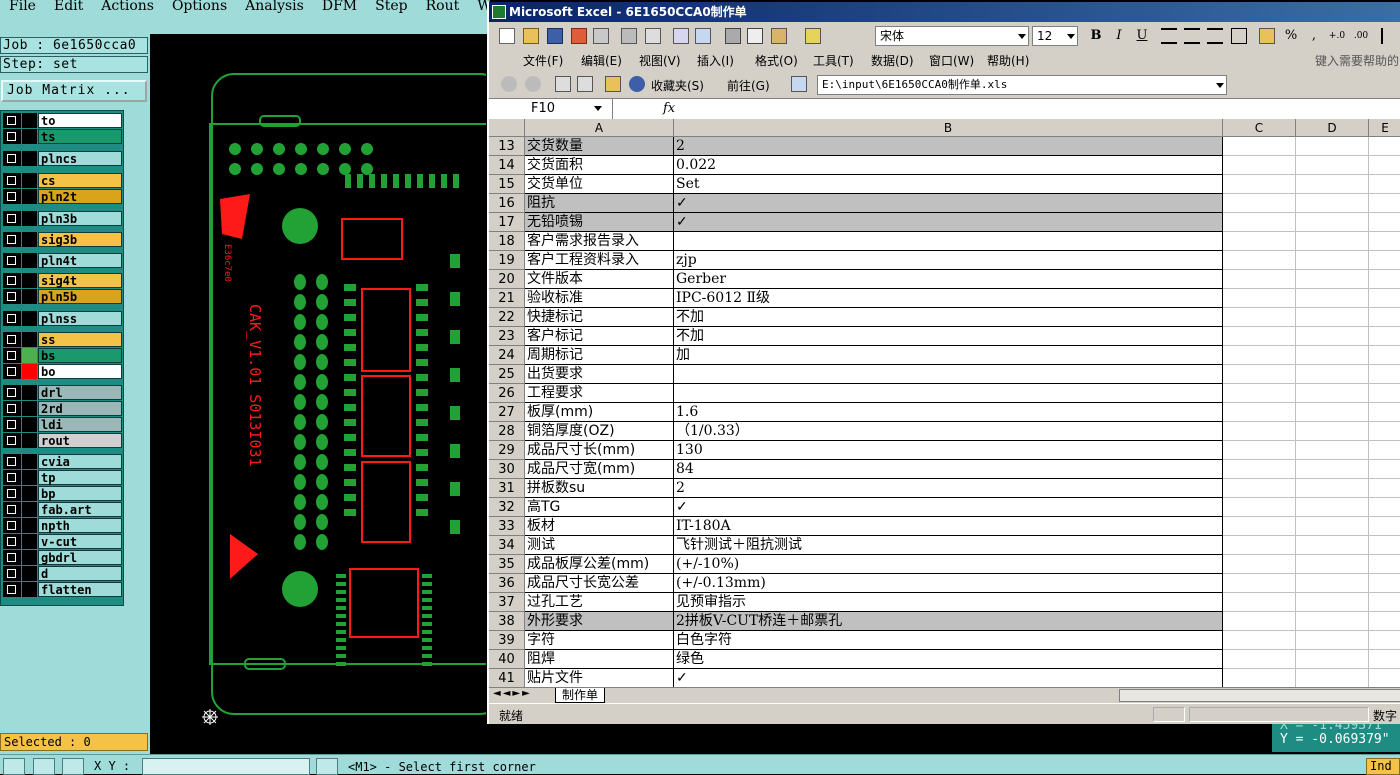  Describe the element at coordinates (833, 60) in the screenshot. I see `menu-tools-cn: 工具(T)` at that location.